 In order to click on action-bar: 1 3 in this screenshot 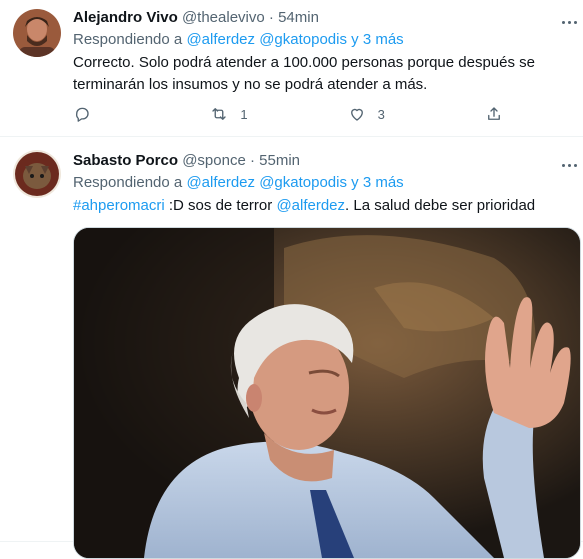, I will do `click(288, 114)`.